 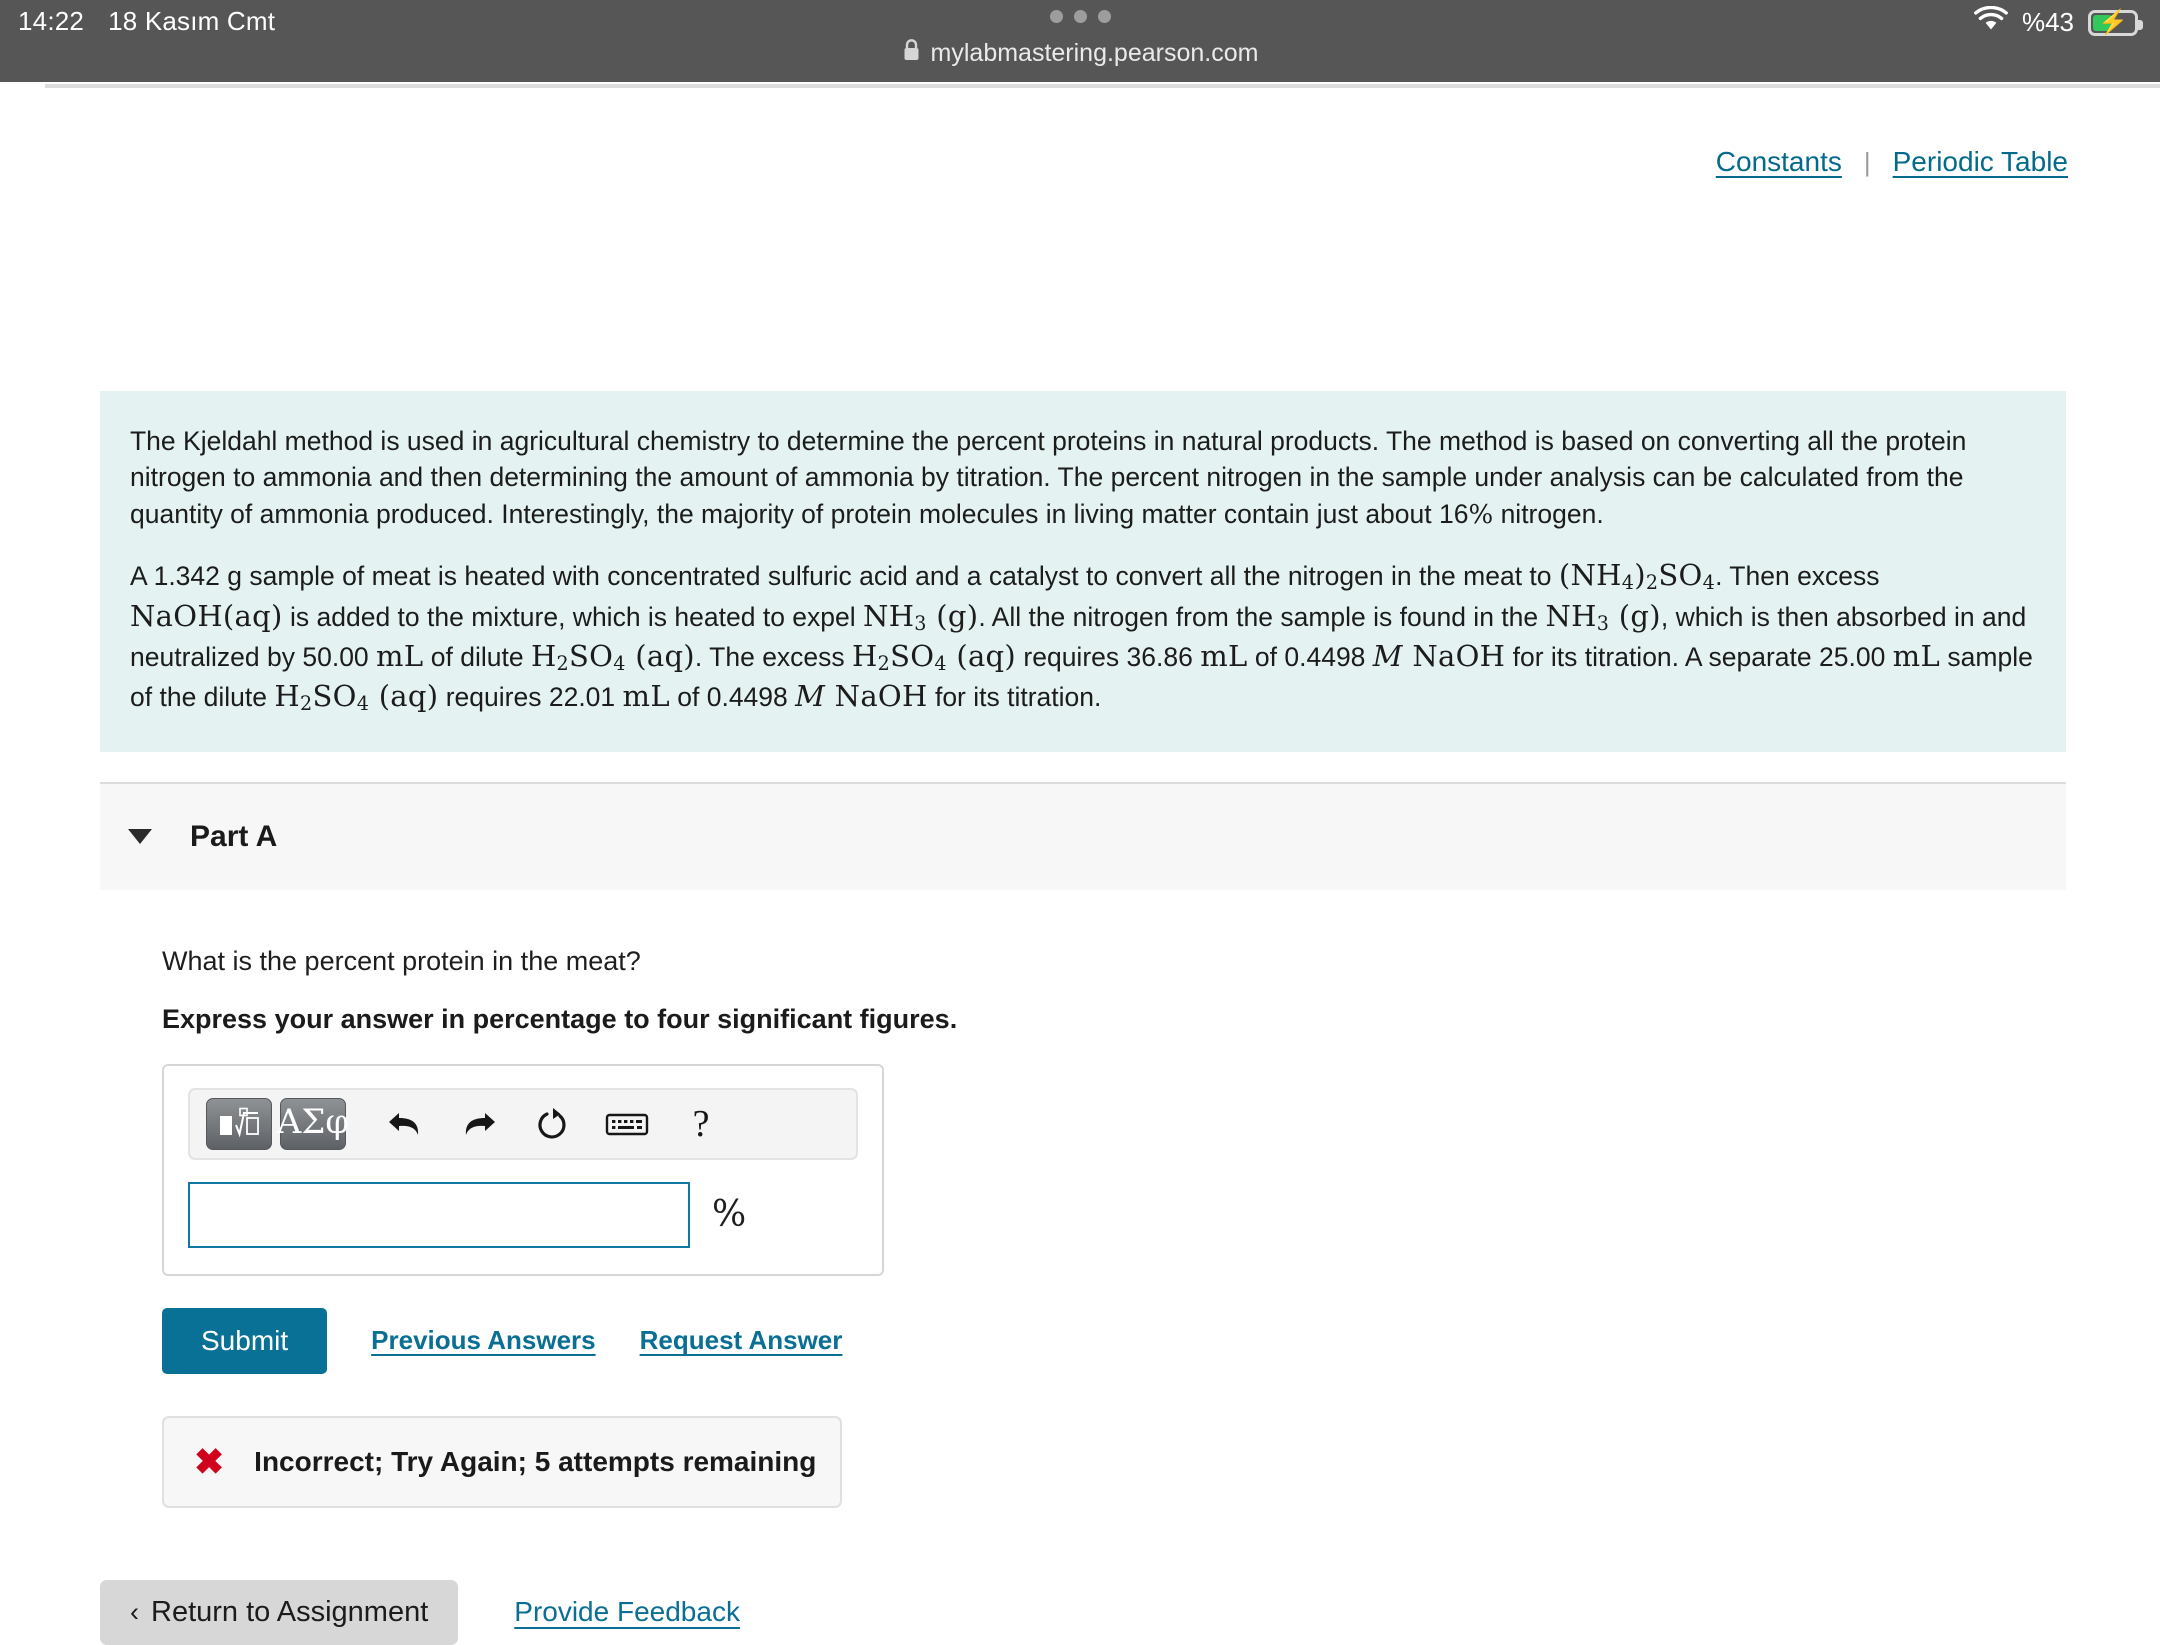 What do you see at coordinates (530, 697) in the screenshot?
I see `p2-seg-12: requires 22.01` at bounding box center [530, 697].